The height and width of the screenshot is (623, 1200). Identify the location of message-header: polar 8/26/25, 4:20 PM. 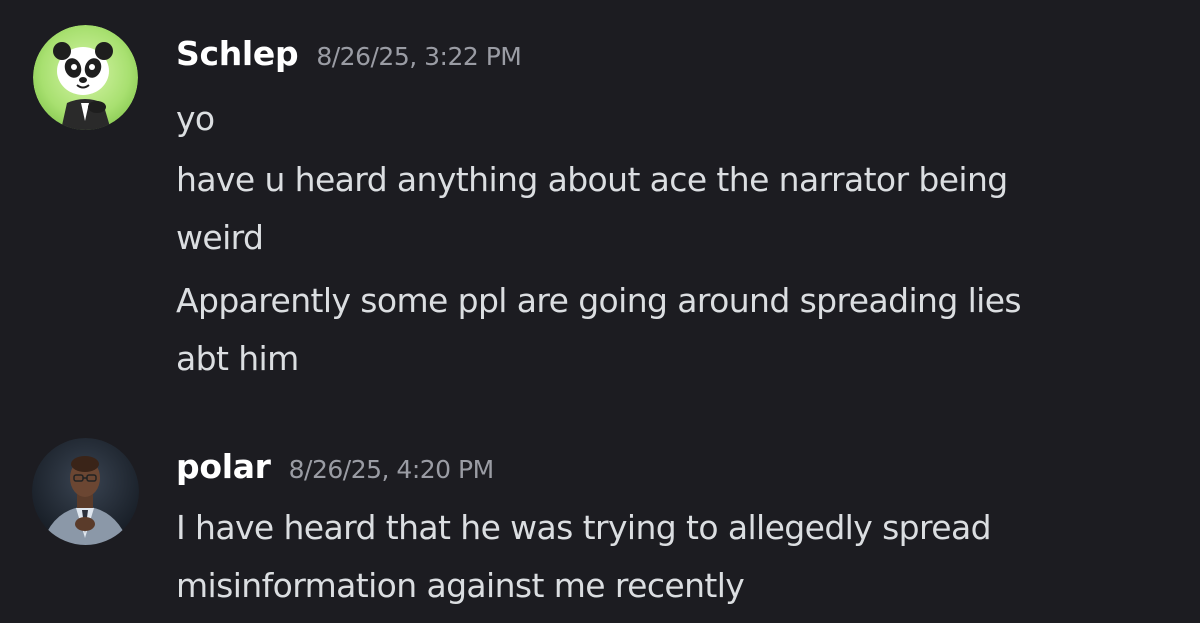
(335, 466).